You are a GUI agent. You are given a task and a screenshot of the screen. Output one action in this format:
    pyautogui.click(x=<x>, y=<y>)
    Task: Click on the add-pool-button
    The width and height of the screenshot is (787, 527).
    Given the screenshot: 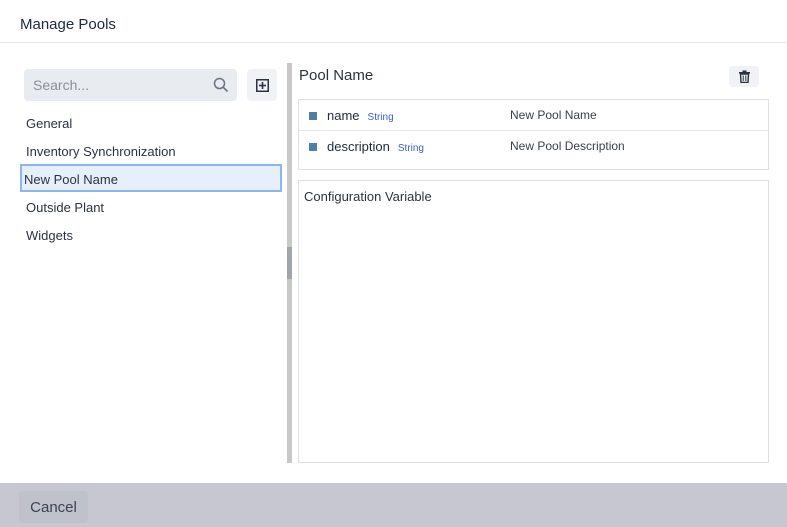 What is the action you would take?
    pyautogui.click(x=262, y=85)
    